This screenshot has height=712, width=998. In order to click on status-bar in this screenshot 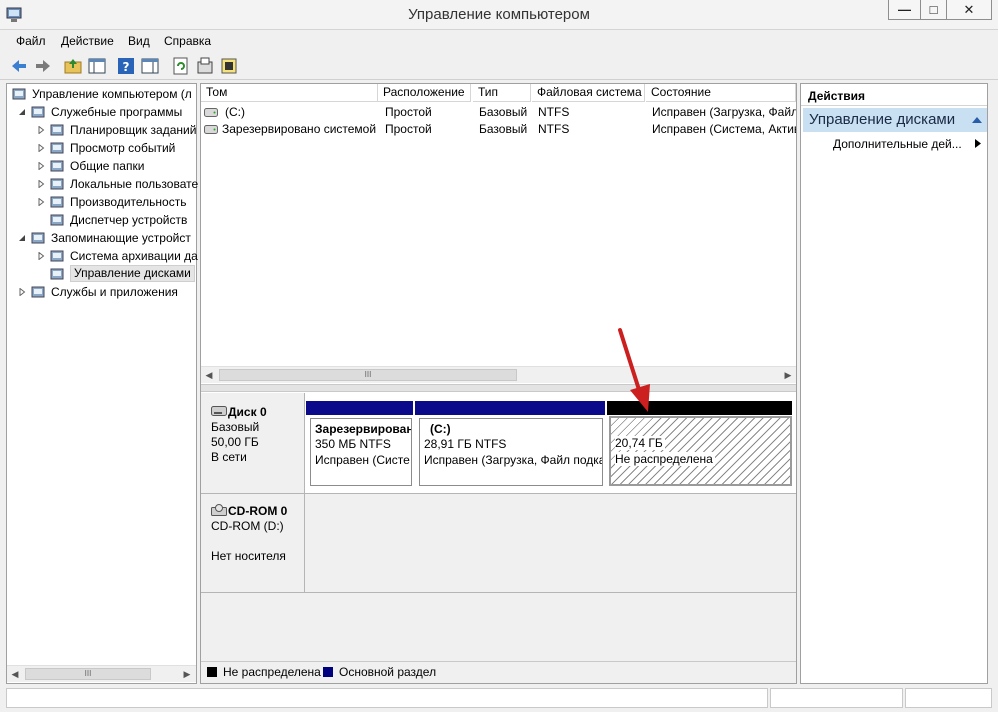, I will do `click(499, 699)`.